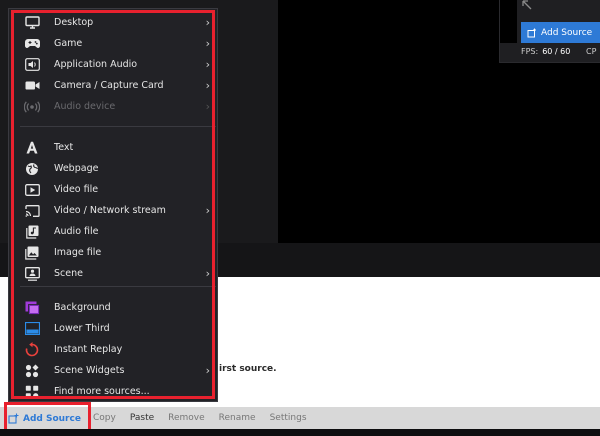 This screenshot has width=600, height=436. What do you see at coordinates (32, 308) in the screenshot?
I see `background-icon` at bounding box center [32, 308].